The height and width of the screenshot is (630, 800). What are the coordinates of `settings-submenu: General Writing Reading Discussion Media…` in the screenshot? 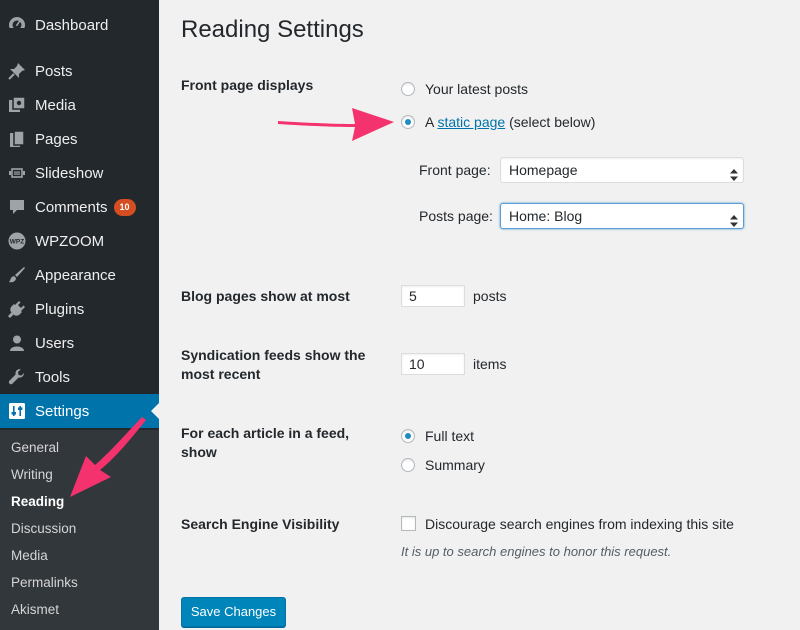 It's located at (79, 530).